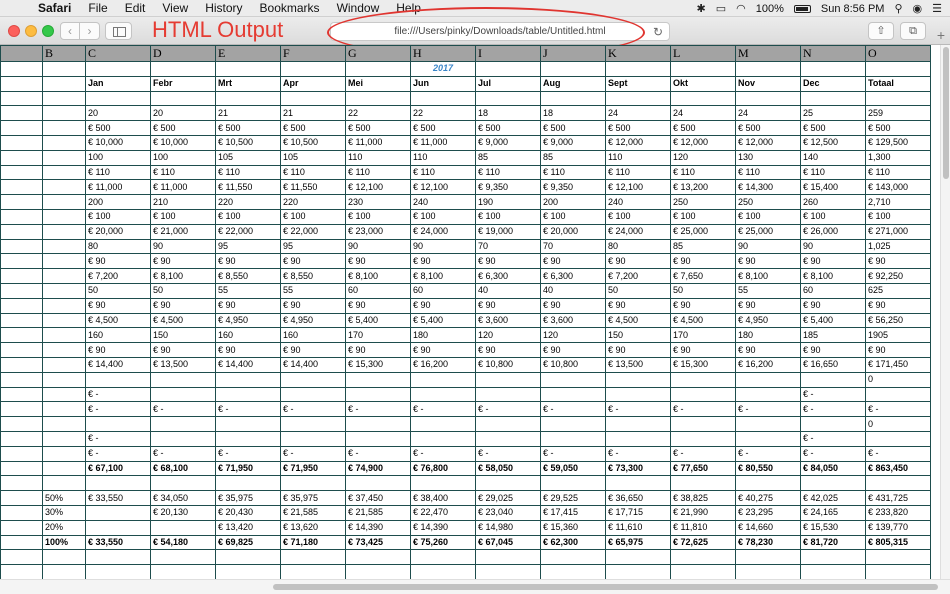  What do you see at coordinates (898, 246) in the screenshot?
I see `table-cell: 1,025` at bounding box center [898, 246].